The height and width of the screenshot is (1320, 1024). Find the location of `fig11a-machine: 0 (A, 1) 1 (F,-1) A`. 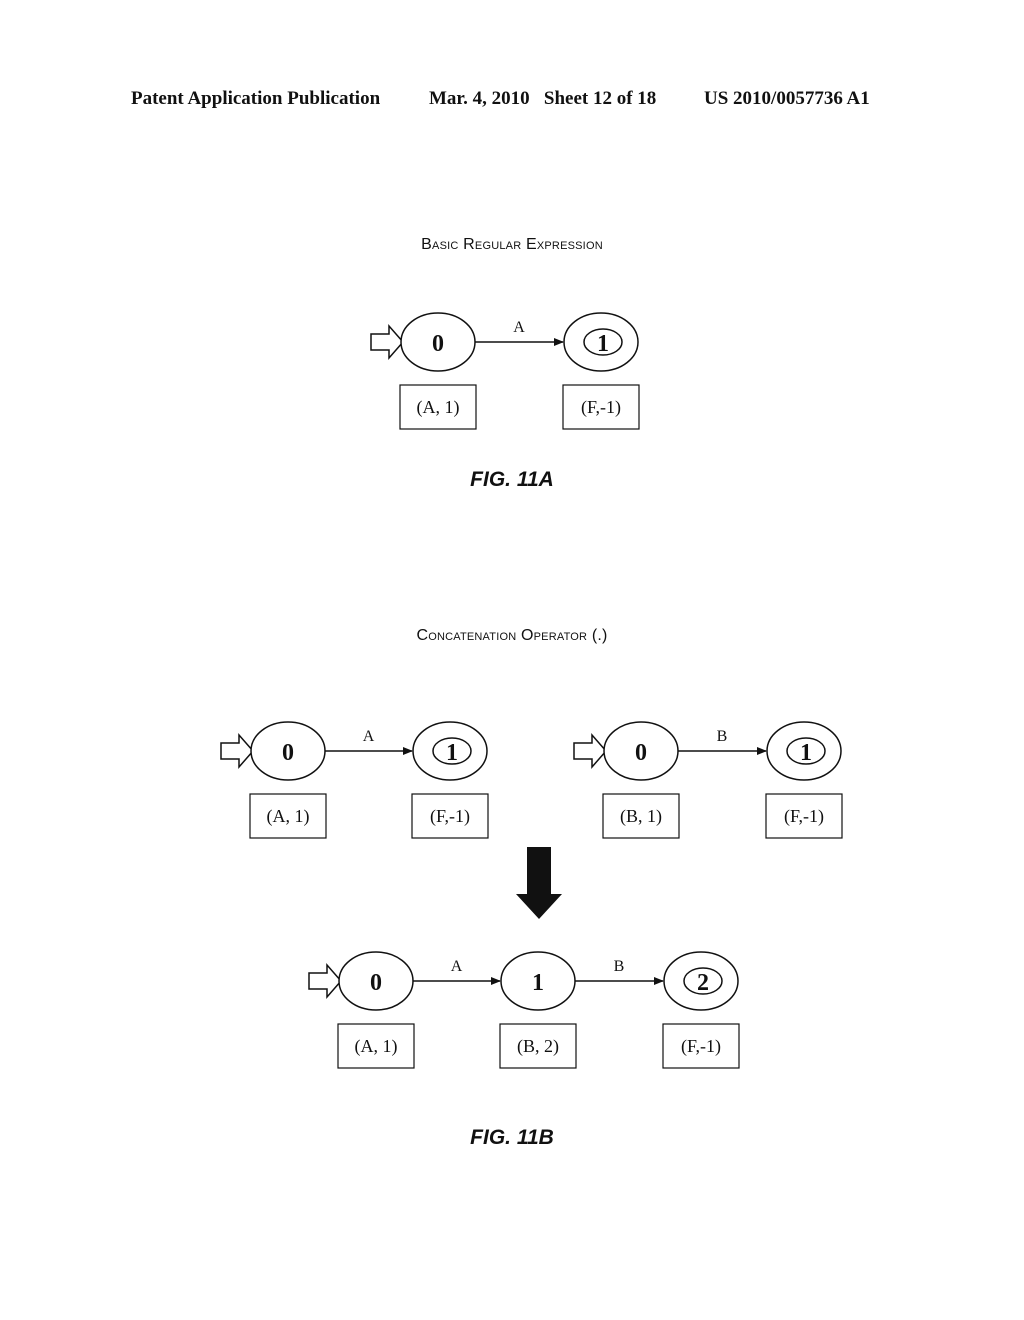

fig11a-machine: 0 (A, 1) 1 (F,-1) A is located at coordinates (505, 371).